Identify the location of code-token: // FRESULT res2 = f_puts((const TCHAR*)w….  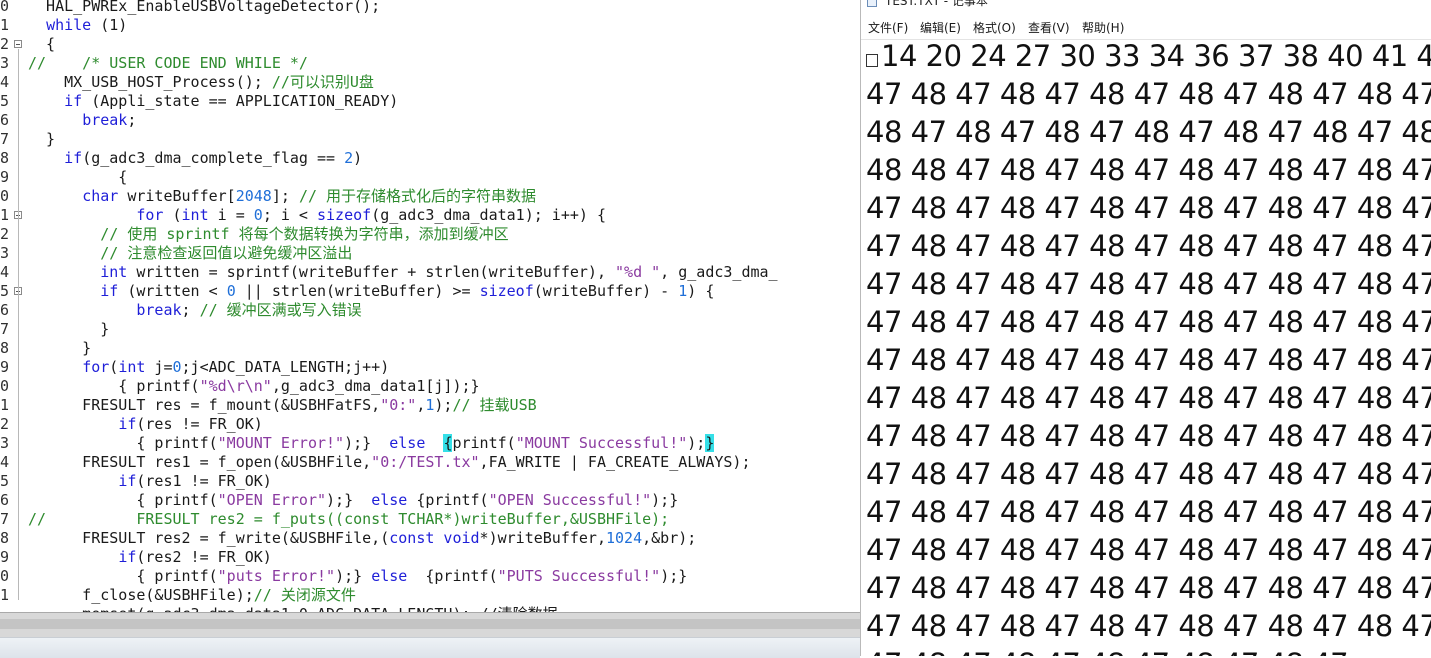
(349, 519).